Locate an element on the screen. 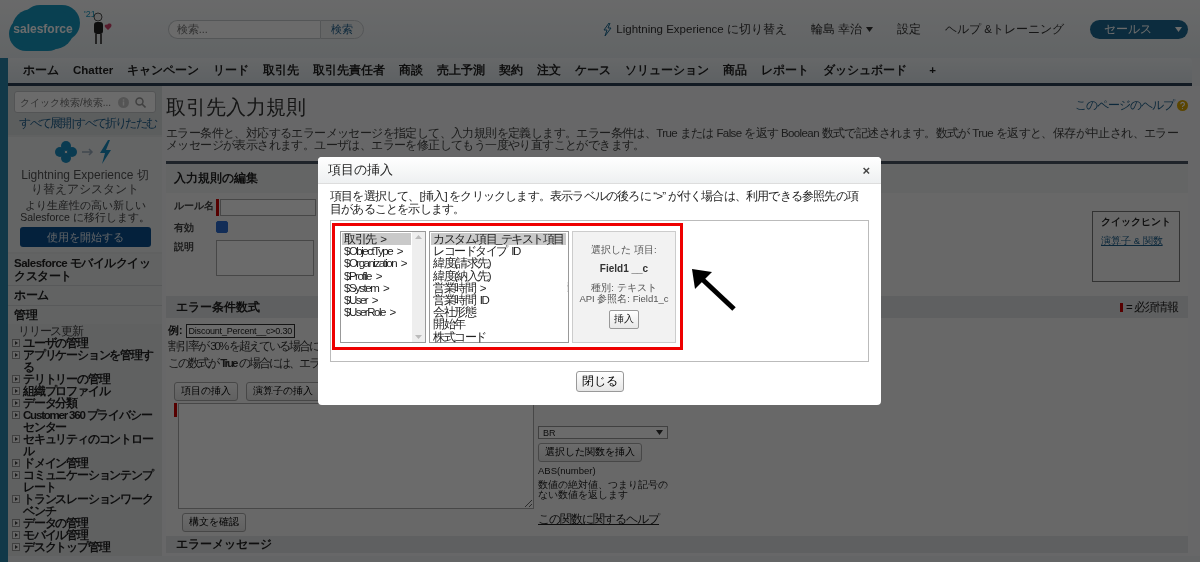 The image size is (1200, 562). sidebar-section-header: Salesforce モバイルクイックスタート is located at coordinates (85, 270).